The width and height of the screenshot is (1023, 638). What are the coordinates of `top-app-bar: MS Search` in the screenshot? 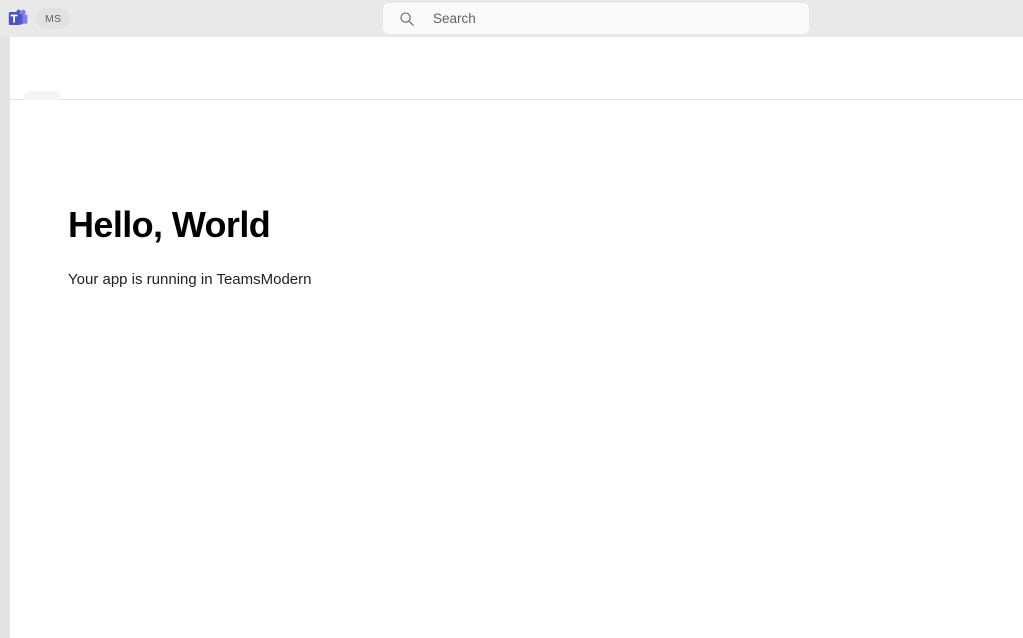 It's located at (511, 18).